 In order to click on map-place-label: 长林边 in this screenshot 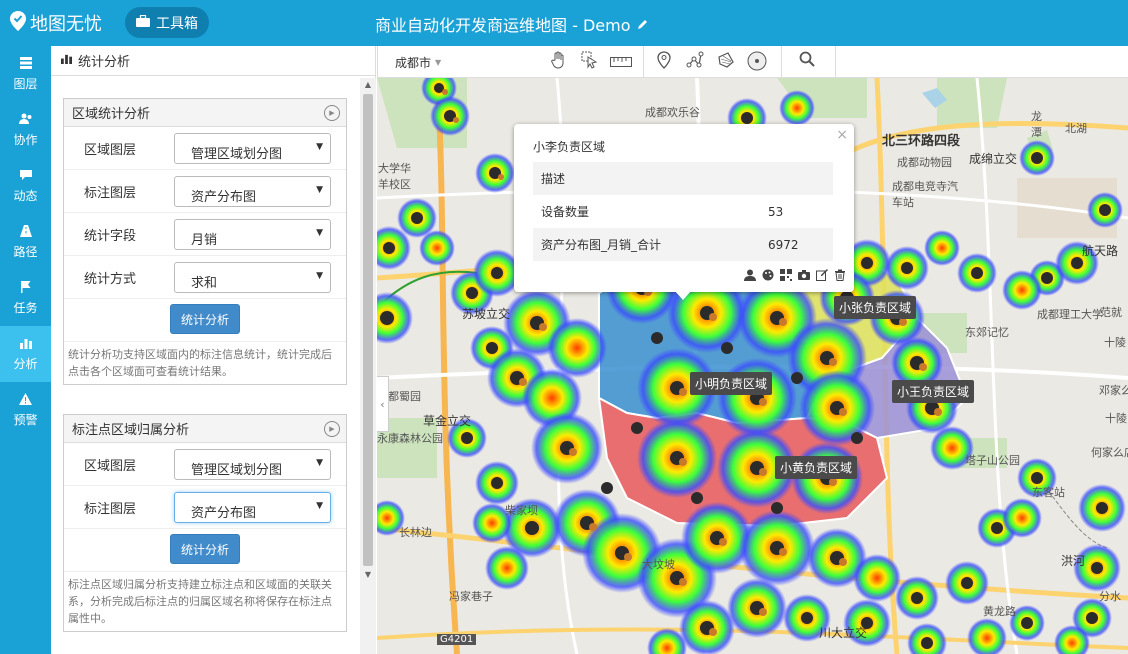, I will do `click(415, 532)`.